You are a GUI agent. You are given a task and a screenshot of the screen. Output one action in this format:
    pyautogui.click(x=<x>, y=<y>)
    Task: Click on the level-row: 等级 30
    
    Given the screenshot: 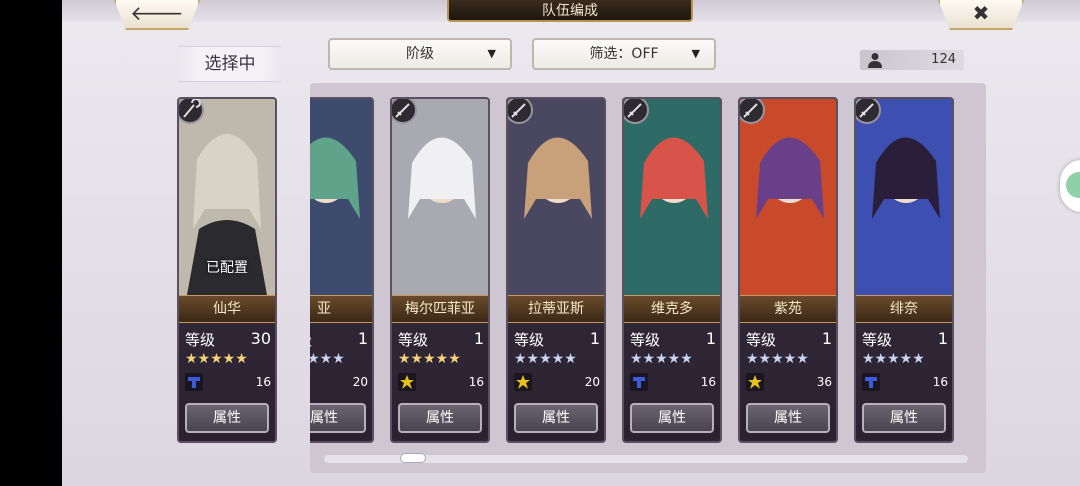 What is the action you would take?
    pyautogui.click(x=228, y=339)
    